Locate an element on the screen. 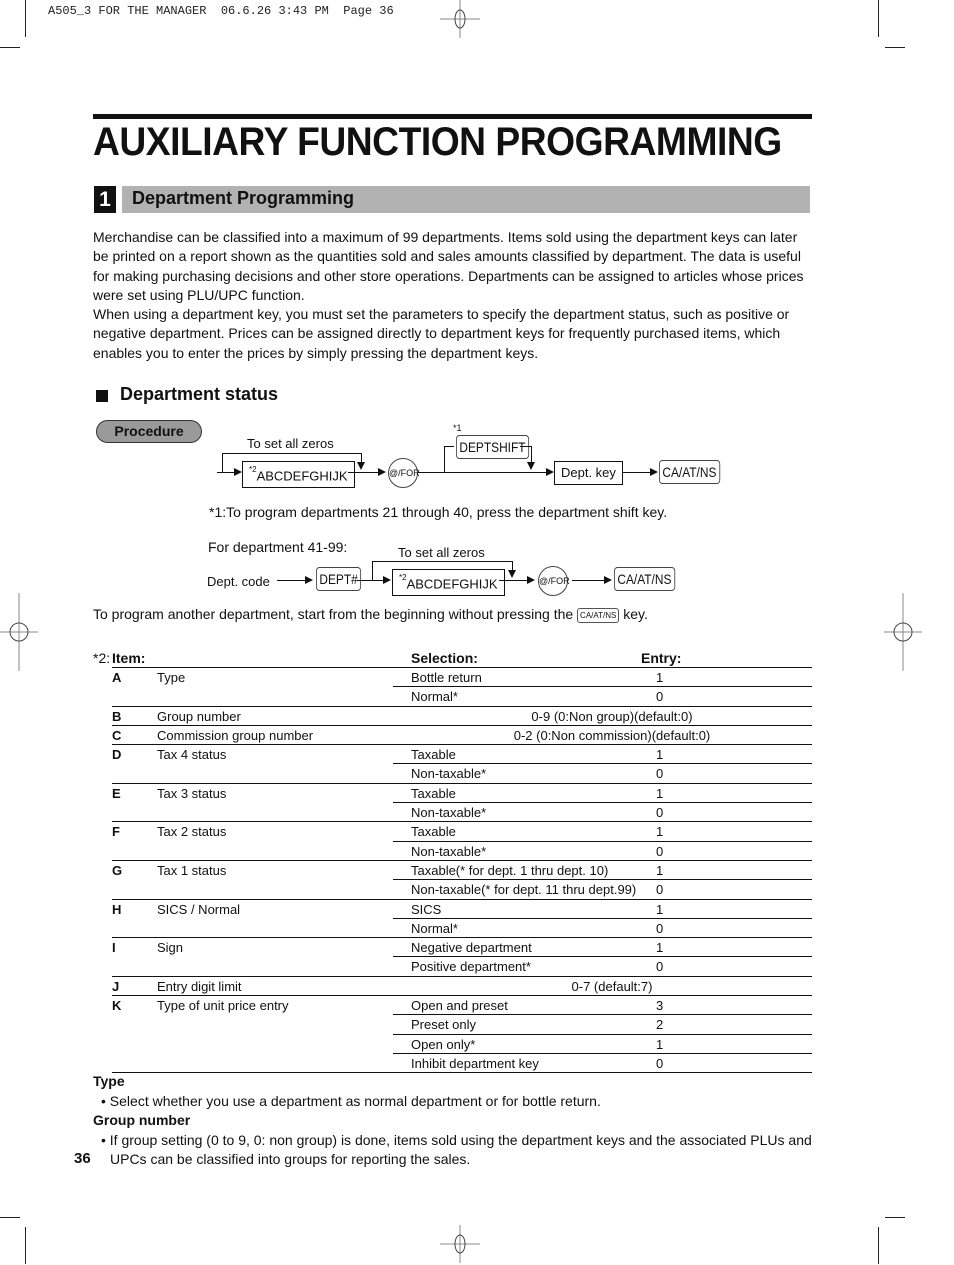 The image size is (954, 1265). ca-at-ns-key-inline: CA/AT/NS is located at coordinates (598, 615).